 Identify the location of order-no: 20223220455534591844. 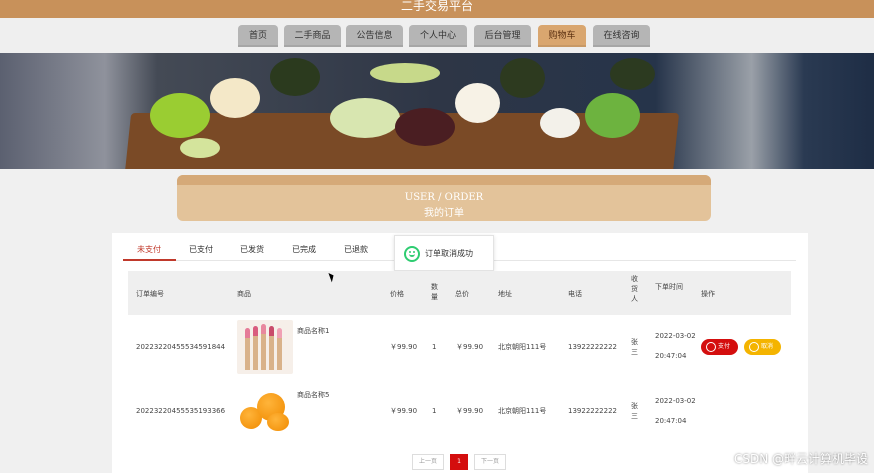
(181, 347).